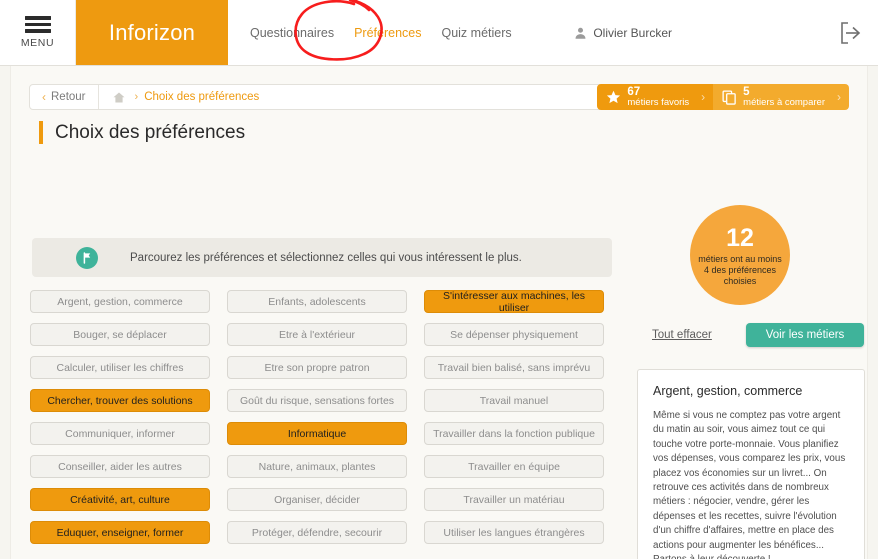 Image resolution: width=878 pixels, height=559 pixels. What do you see at coordinates (839, 97) in the screenshot?
I see `compare-arrow-icon: ›` at bounding box center [839, 97].